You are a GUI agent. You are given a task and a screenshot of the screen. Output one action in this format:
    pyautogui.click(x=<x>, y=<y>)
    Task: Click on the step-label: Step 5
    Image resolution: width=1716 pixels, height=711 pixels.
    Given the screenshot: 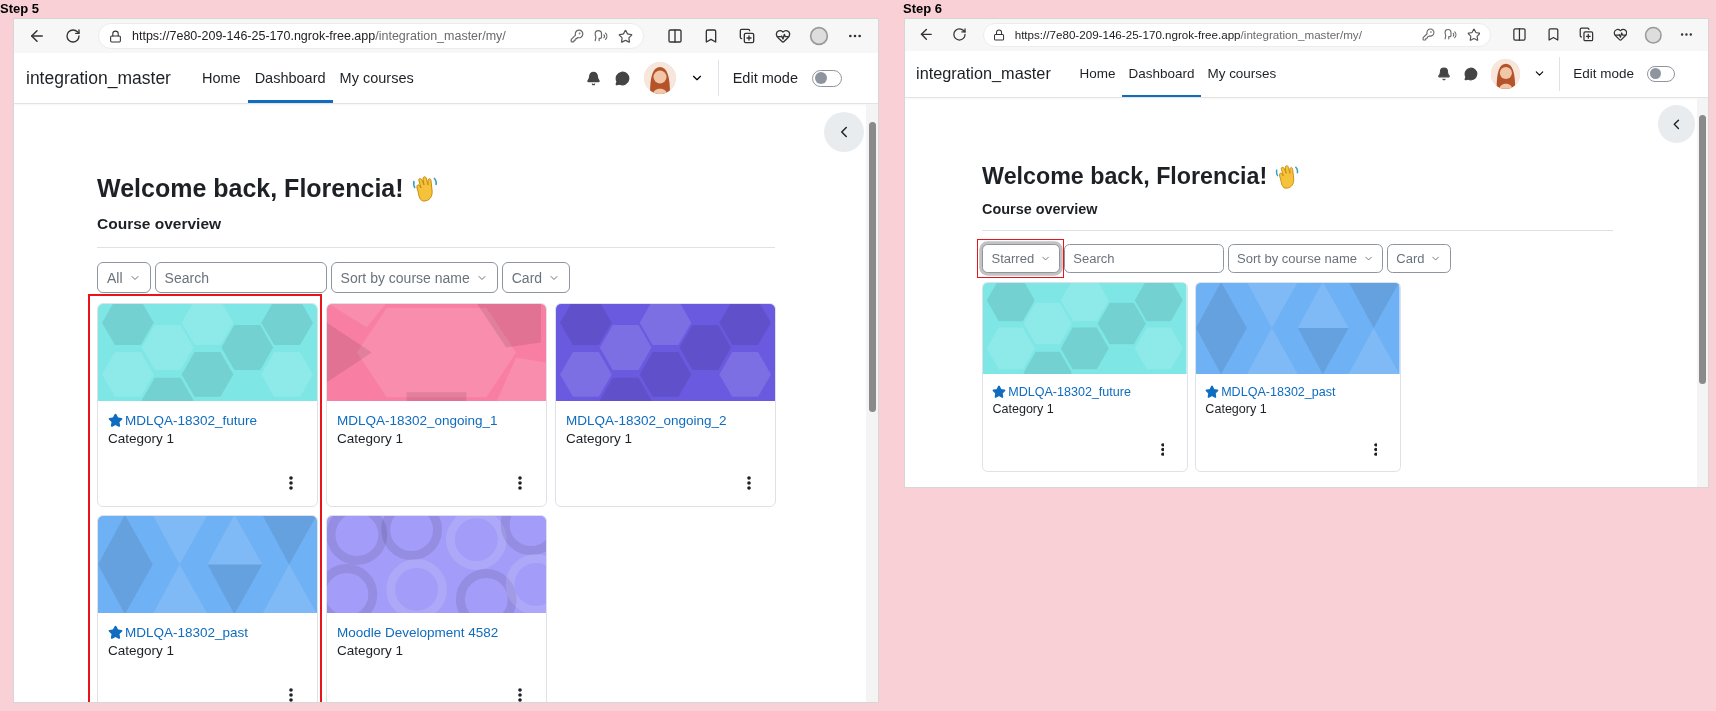 What is the action you would take?
    pyautogui.click(x=20, y=9)
    